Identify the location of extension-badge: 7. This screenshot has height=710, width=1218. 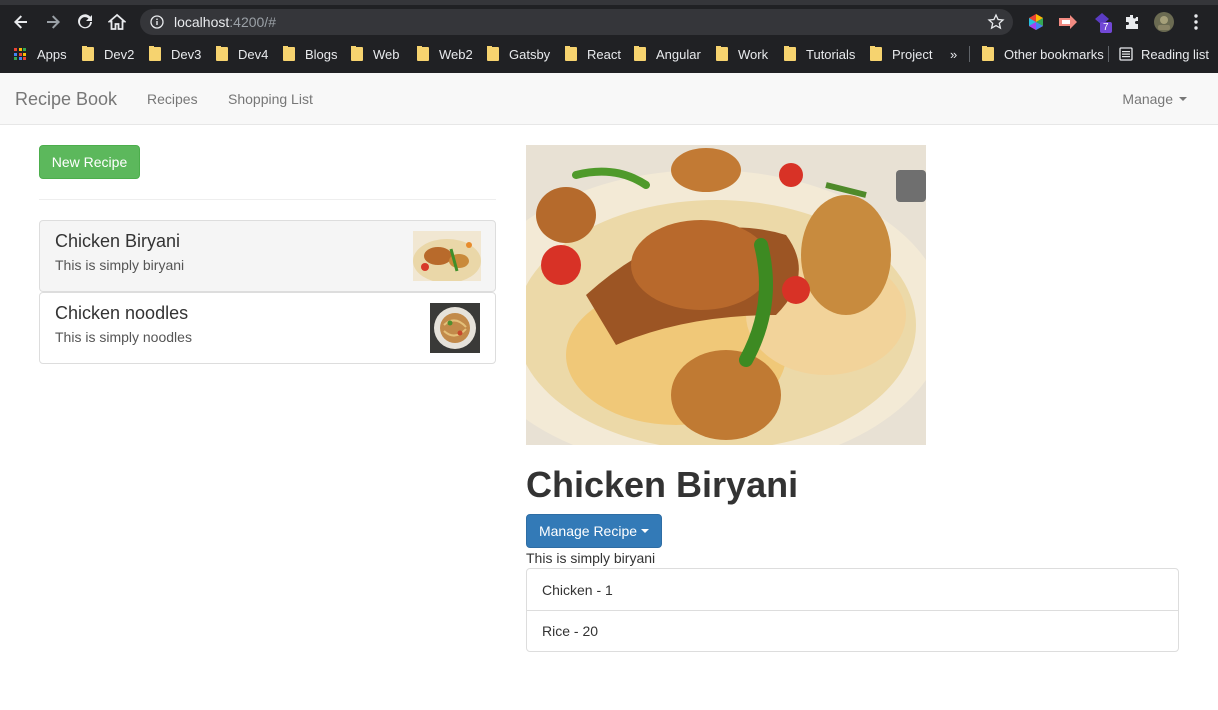
(1106, 27).